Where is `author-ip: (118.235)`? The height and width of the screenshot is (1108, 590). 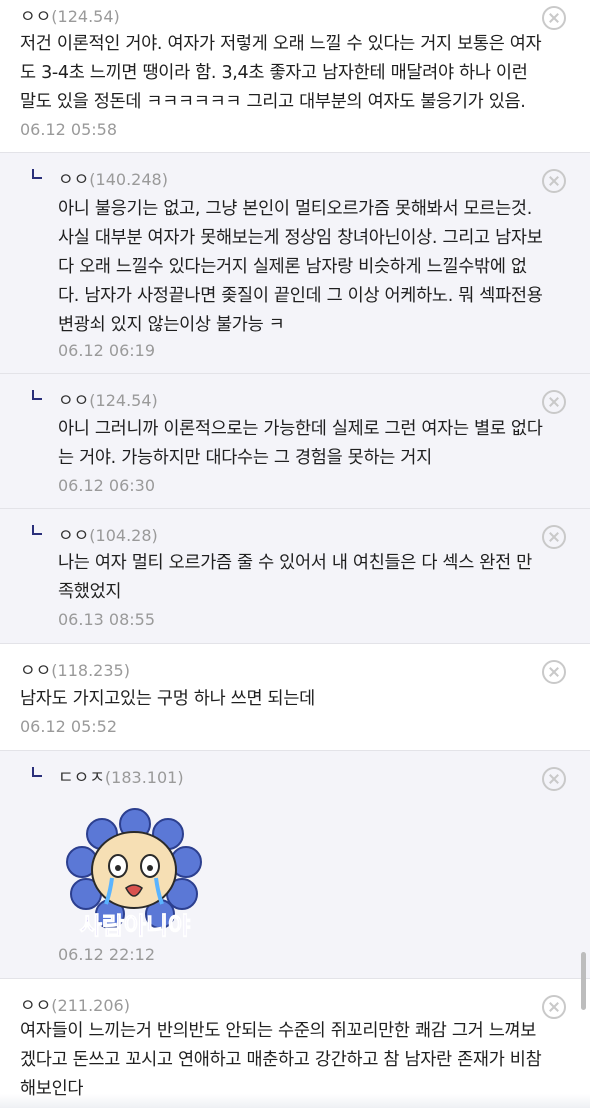 author-ip: (118.235) is located at coordinates (90, 670).